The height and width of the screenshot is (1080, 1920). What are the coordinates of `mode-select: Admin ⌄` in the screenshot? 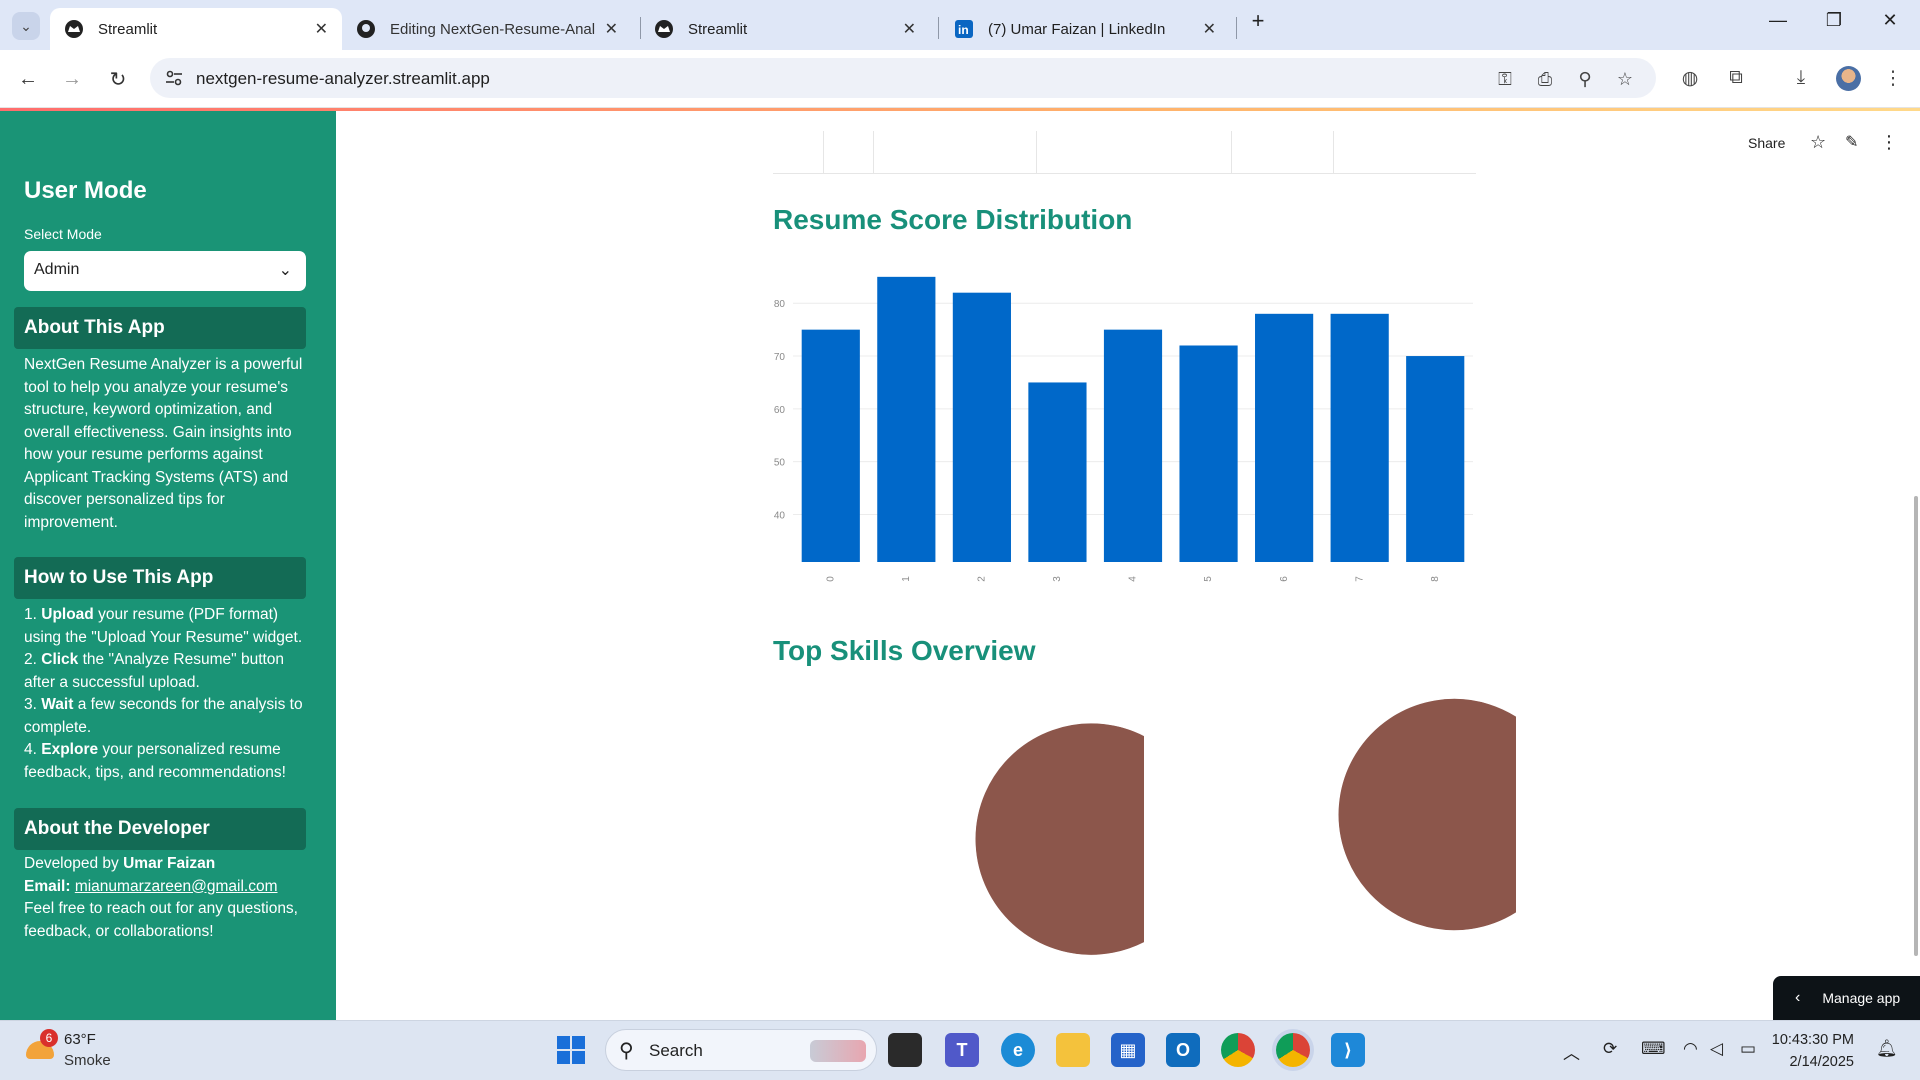 It's located at (165, 271).